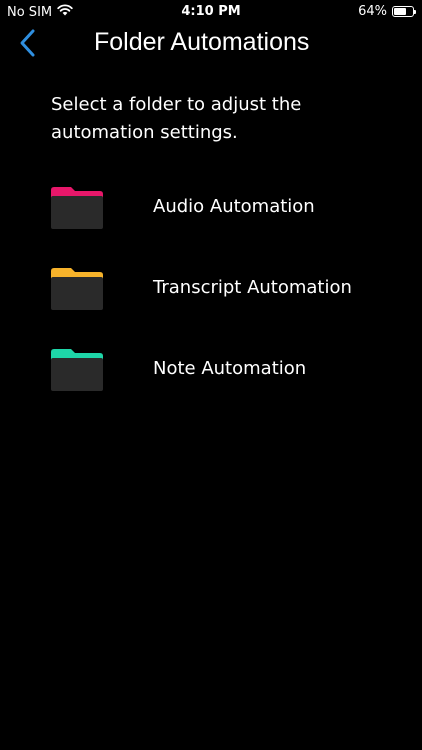 Image resolution: width=422 pixels, height=750 pixels. I want to click on battery-icon, so click(404, 11).